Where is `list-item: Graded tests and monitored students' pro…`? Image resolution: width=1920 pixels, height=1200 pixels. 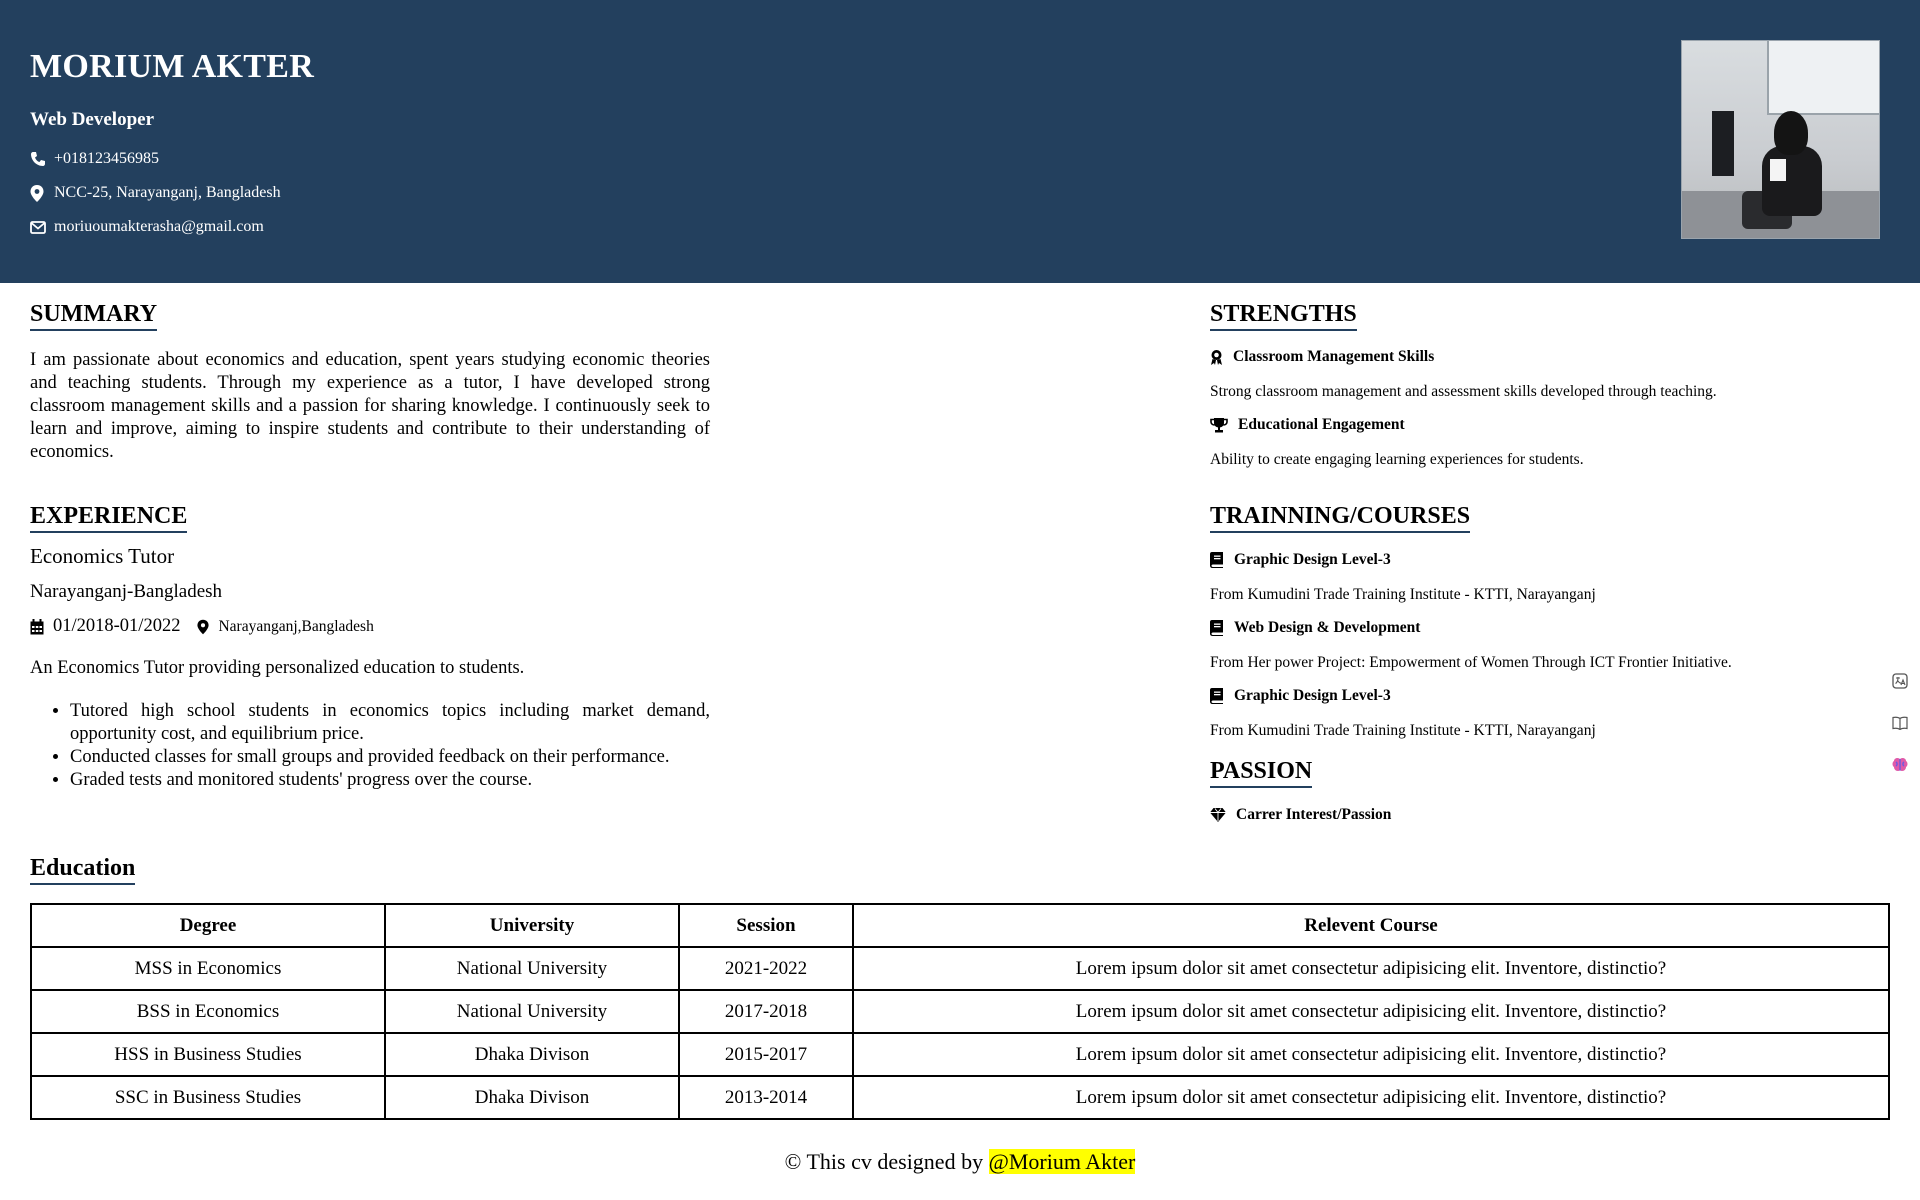
list-item: Graded tests and monitored students' pro… is located at coordinates (390, 780).